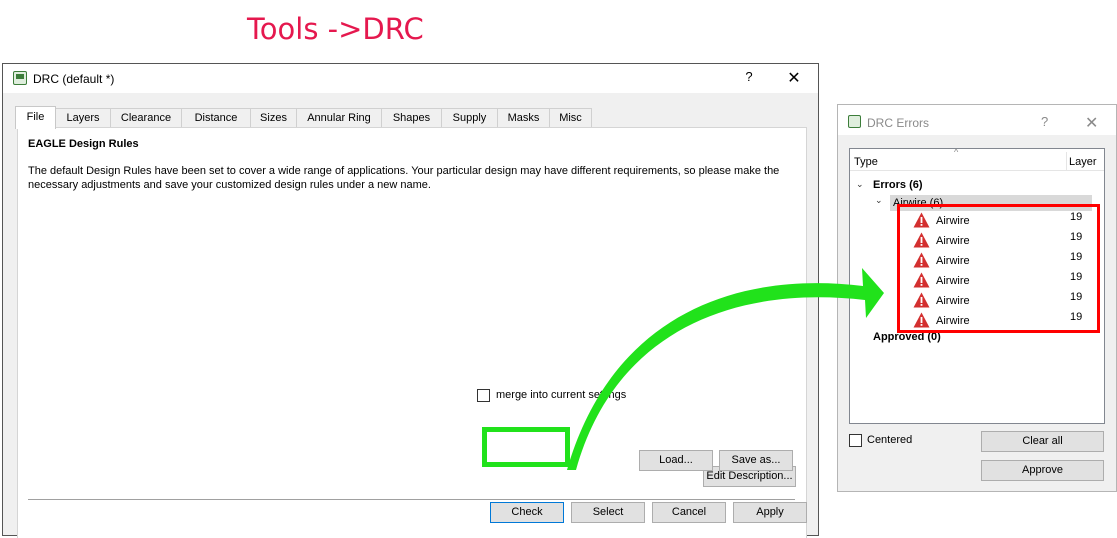  I want to click on tab-file: File, so click(35, 117).